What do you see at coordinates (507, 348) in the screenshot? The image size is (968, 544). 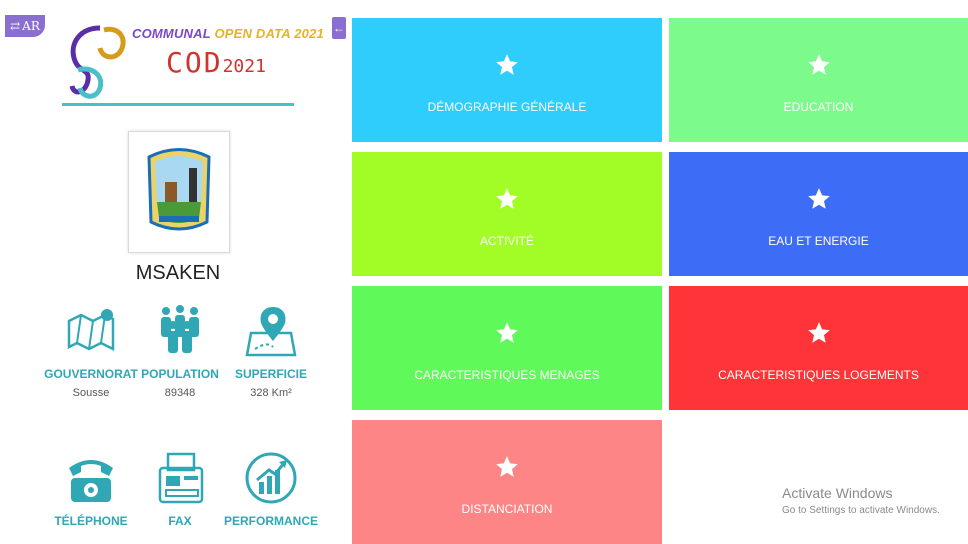 I see `tile-menages: CARACTERISTIQUES MENAGES` at bounding box center [507, 348].